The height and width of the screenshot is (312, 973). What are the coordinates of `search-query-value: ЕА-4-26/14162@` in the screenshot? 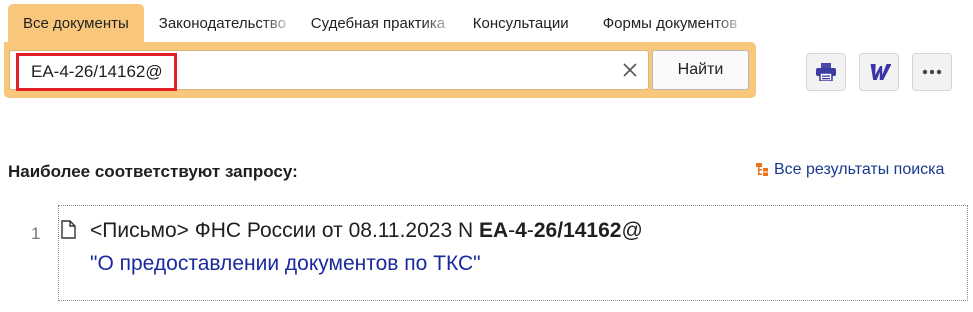 It's located at (96, 72).